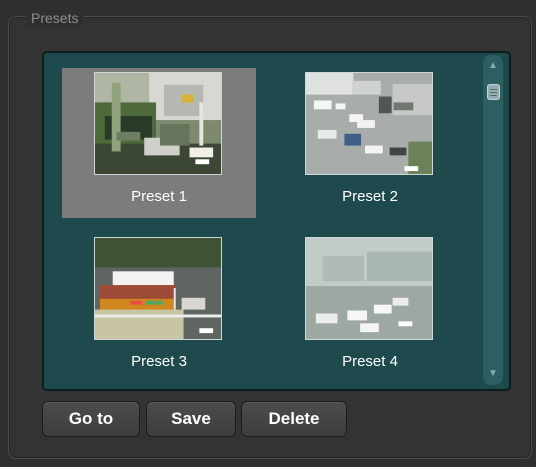 This screenshot has width=536, height=467. I want to click on delete-button: Delete, so click(294, 419).